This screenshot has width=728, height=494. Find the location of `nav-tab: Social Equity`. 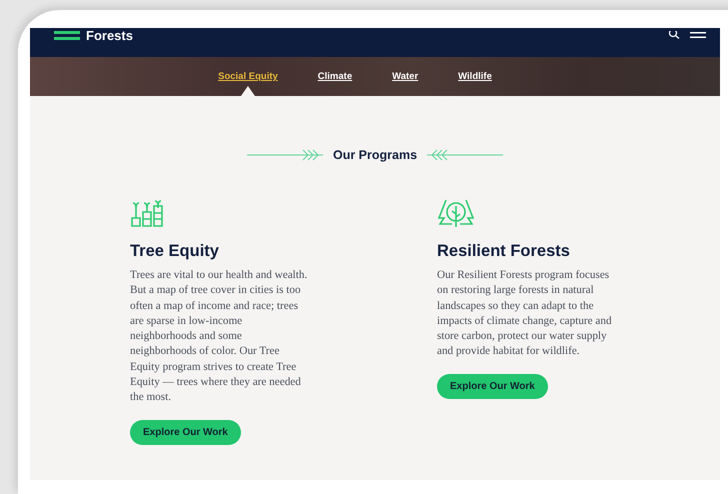

nav-tab: Social Equity is located at coordinates (248, 76).